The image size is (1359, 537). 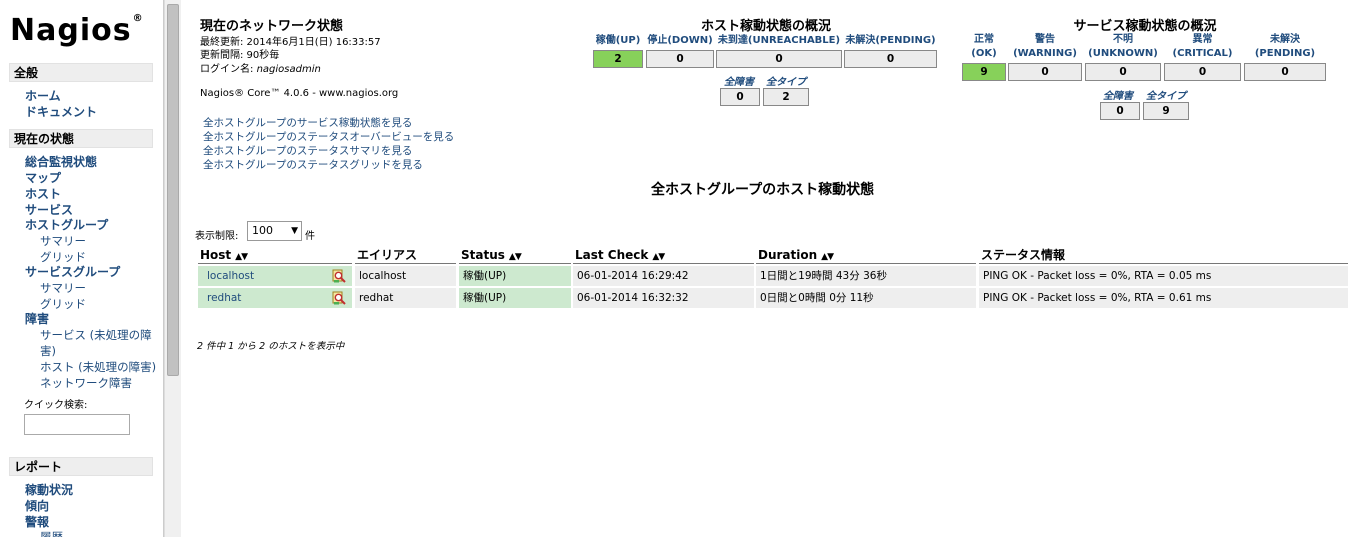 What do you see at coordinates (1166, 94) in the screenshot?
I see `service-all-types-header: 全タイプ` at bounding box center [1166, 94].